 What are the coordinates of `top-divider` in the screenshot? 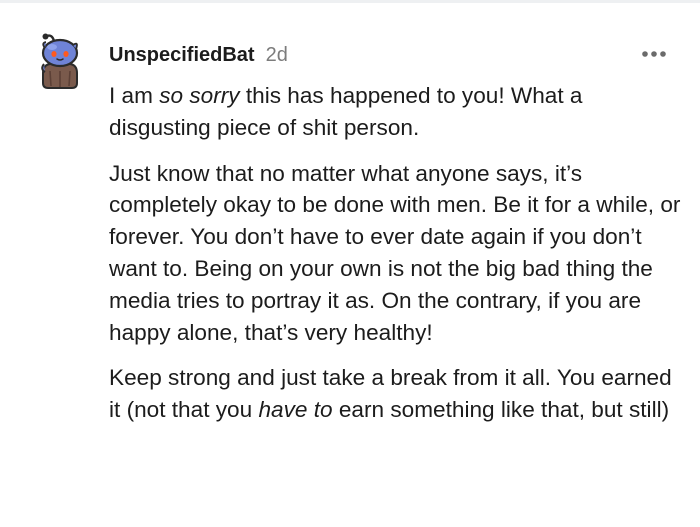 It's located at (350, 1).